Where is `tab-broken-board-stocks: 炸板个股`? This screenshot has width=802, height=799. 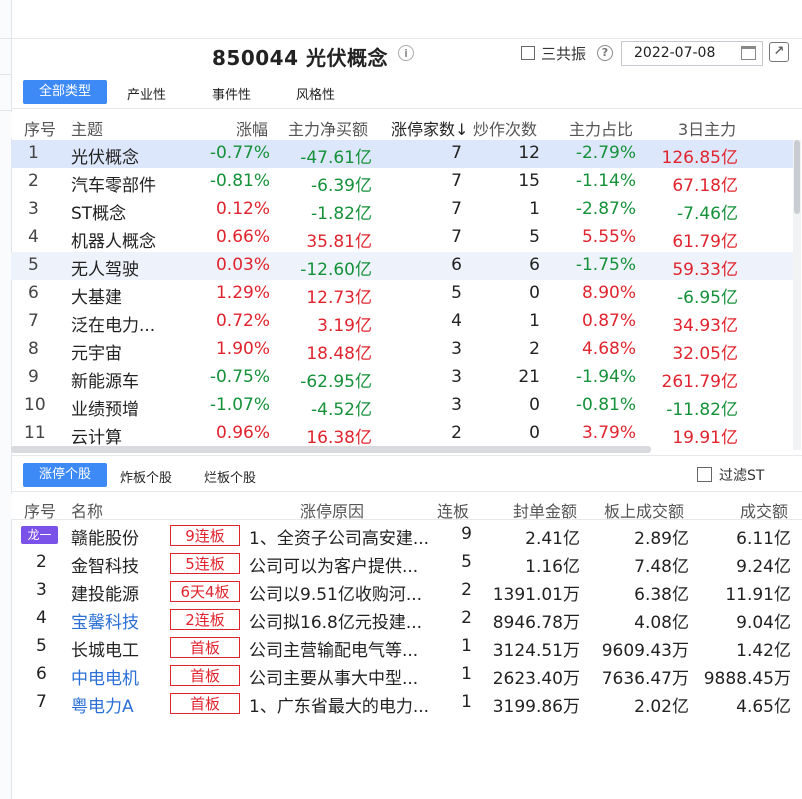 tab-broken-board-stocks: 炸板个股 is located at coordinates (146, 476).